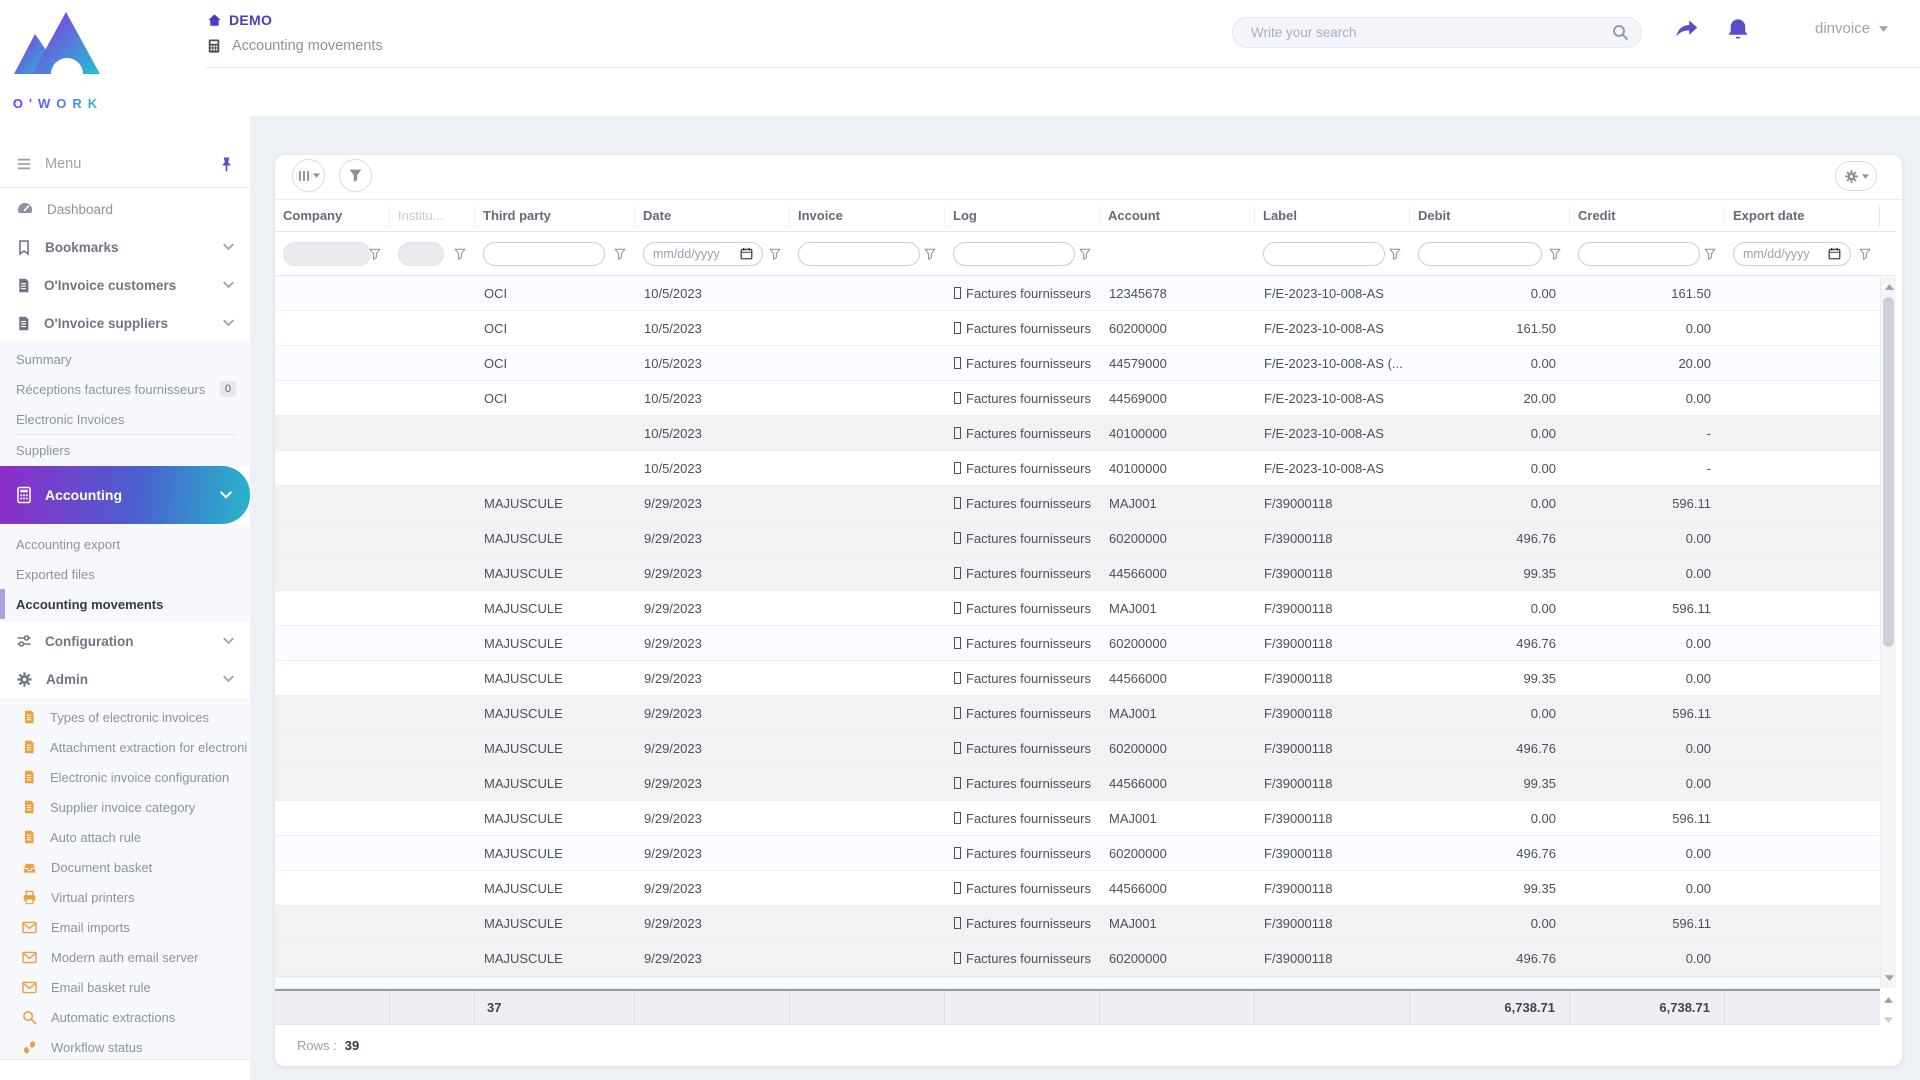  What do you see at coordinates (1639, 253) in the screenshot?
I see `credit-filter-input` at bounding box center [1639, 253].